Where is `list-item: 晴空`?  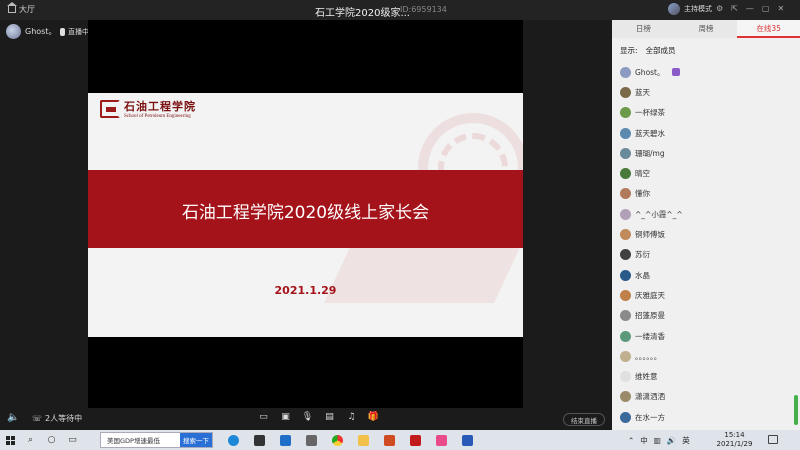
list-item: 晴空 is located at coordinates (706, 173).